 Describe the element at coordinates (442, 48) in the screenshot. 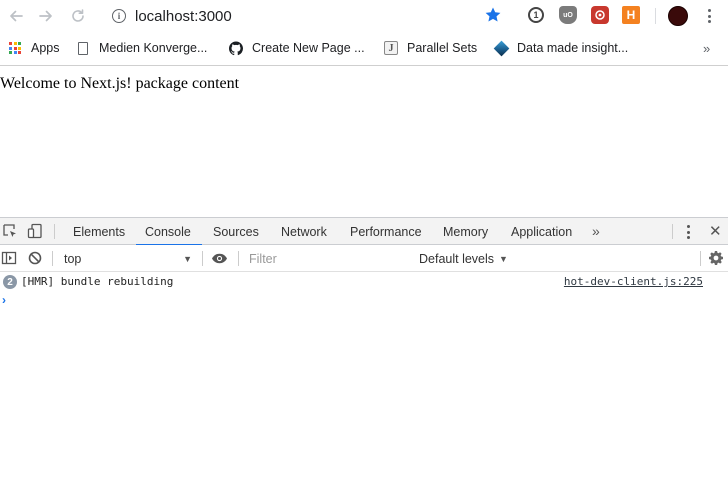

I see `bookmark-label: Parallel Sets` at that location.